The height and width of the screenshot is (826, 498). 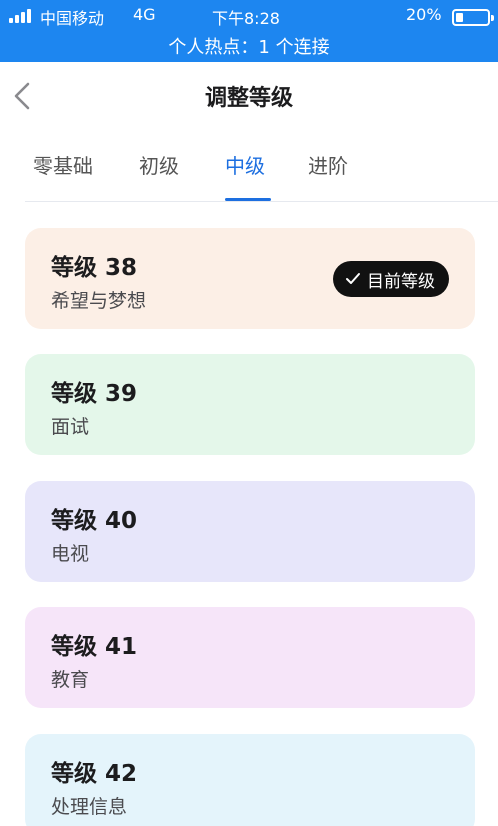 I want to click on tab-beginner-zero: 零基础, so click(x=63, y=164).